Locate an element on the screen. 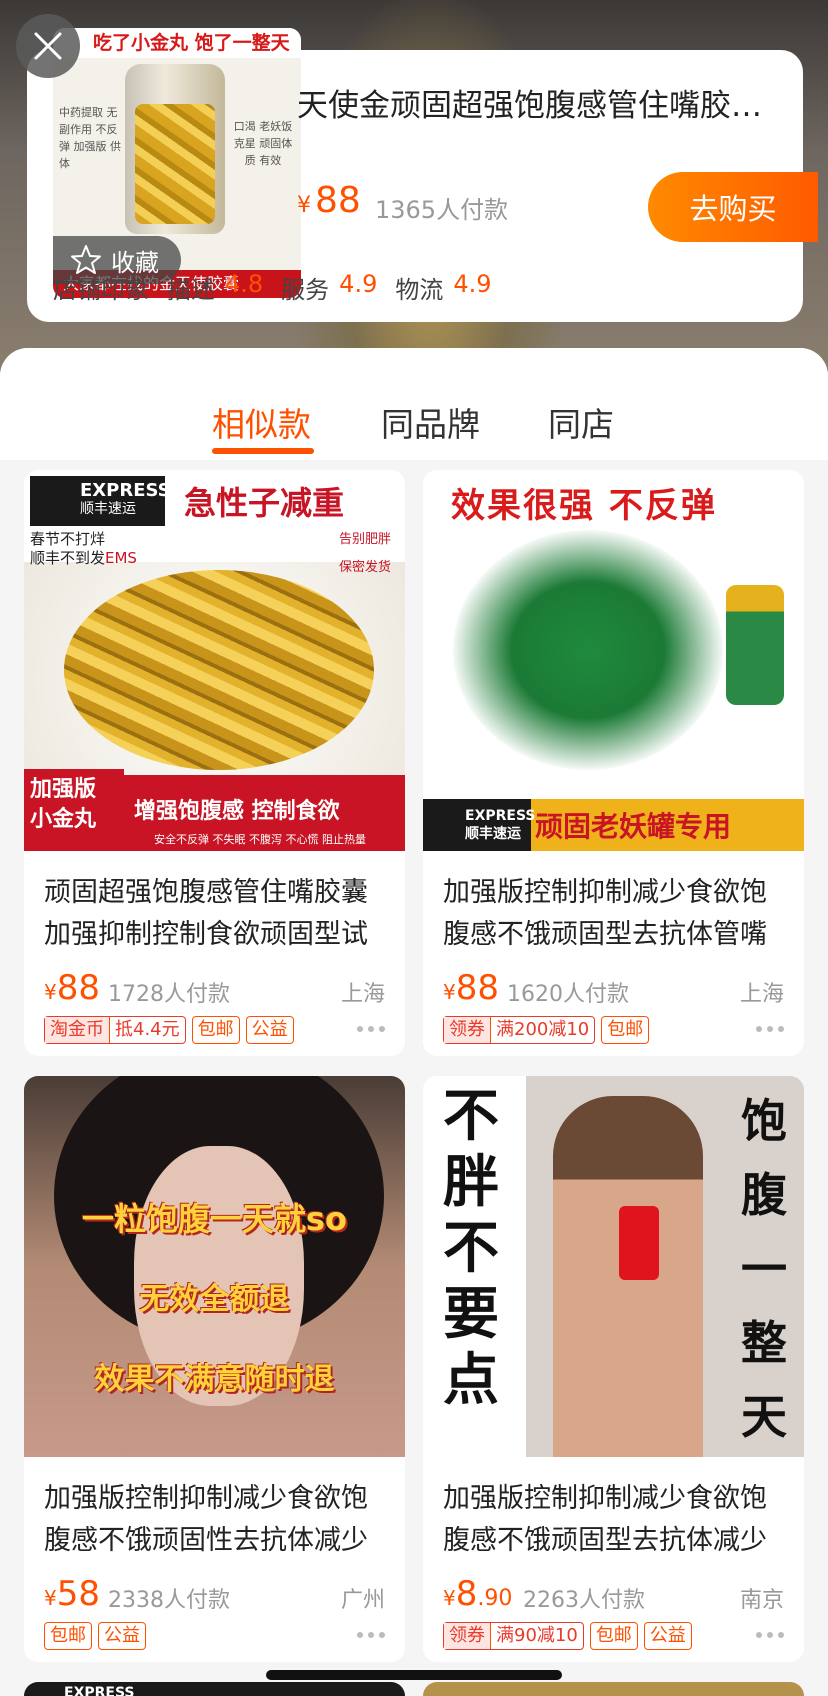 The height and width of the screenshot is (1696, 828). logistics-label: 物流 is located at coordinates (419, 290).